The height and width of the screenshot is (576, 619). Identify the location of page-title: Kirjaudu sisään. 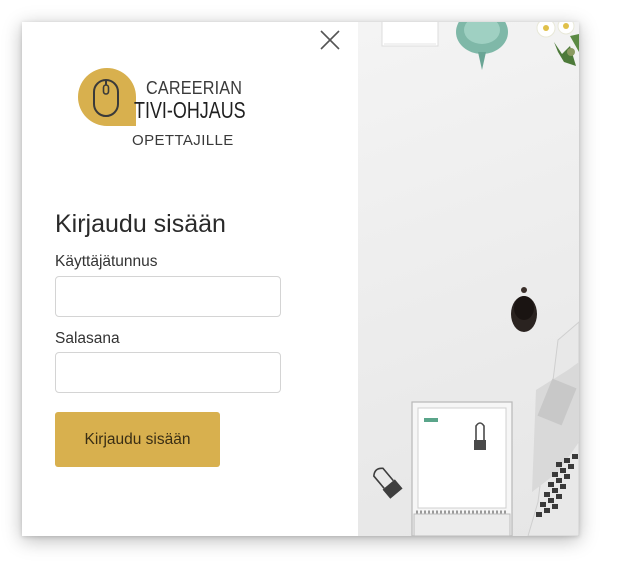
(140, 224).